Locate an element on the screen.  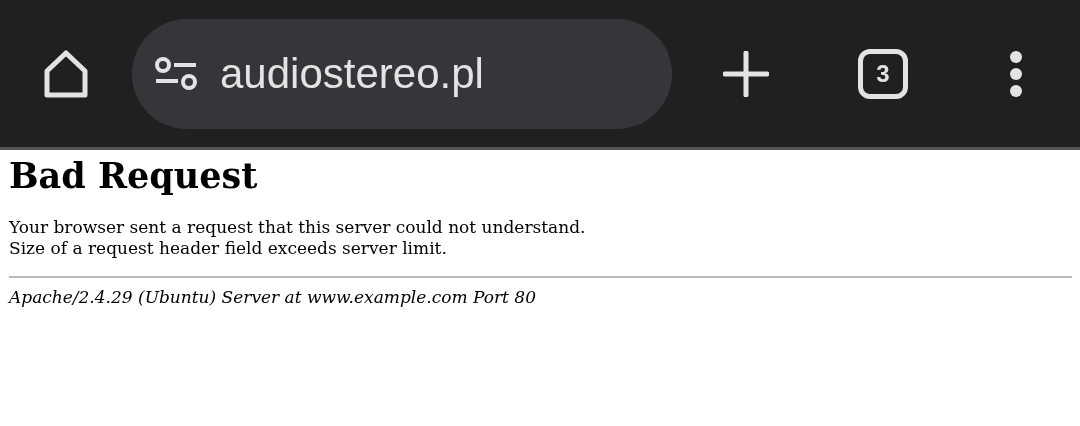
plus-icon is located at coordinates (746, 73).